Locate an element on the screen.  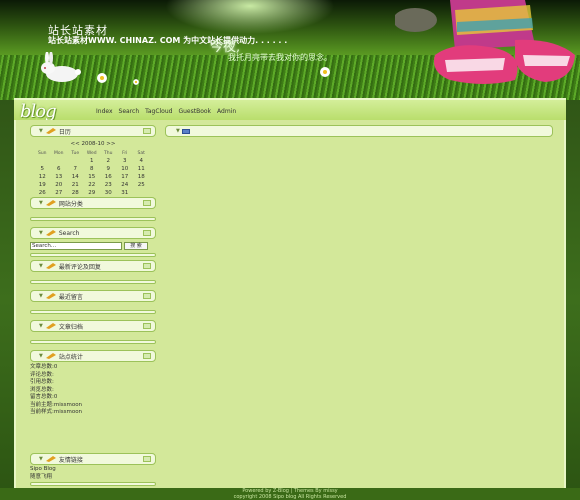
comments-widget: ▼ 最新评论及回复 is located at coordinates (93, 272).